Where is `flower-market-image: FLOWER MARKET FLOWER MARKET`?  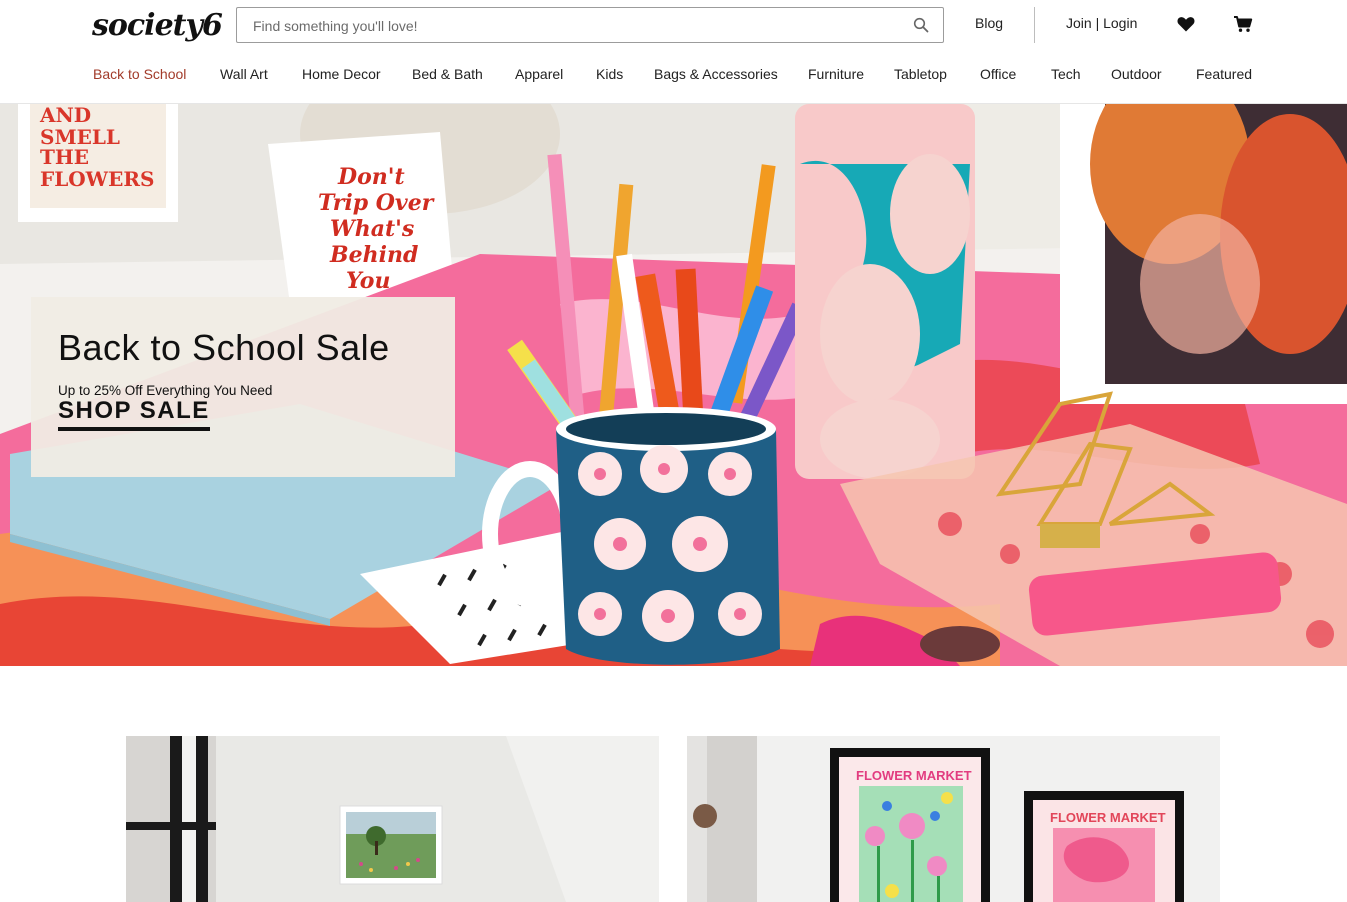 flower-market-image: FLOWER MARKET FLOWER MARKET is located at coordinates (953, 819).